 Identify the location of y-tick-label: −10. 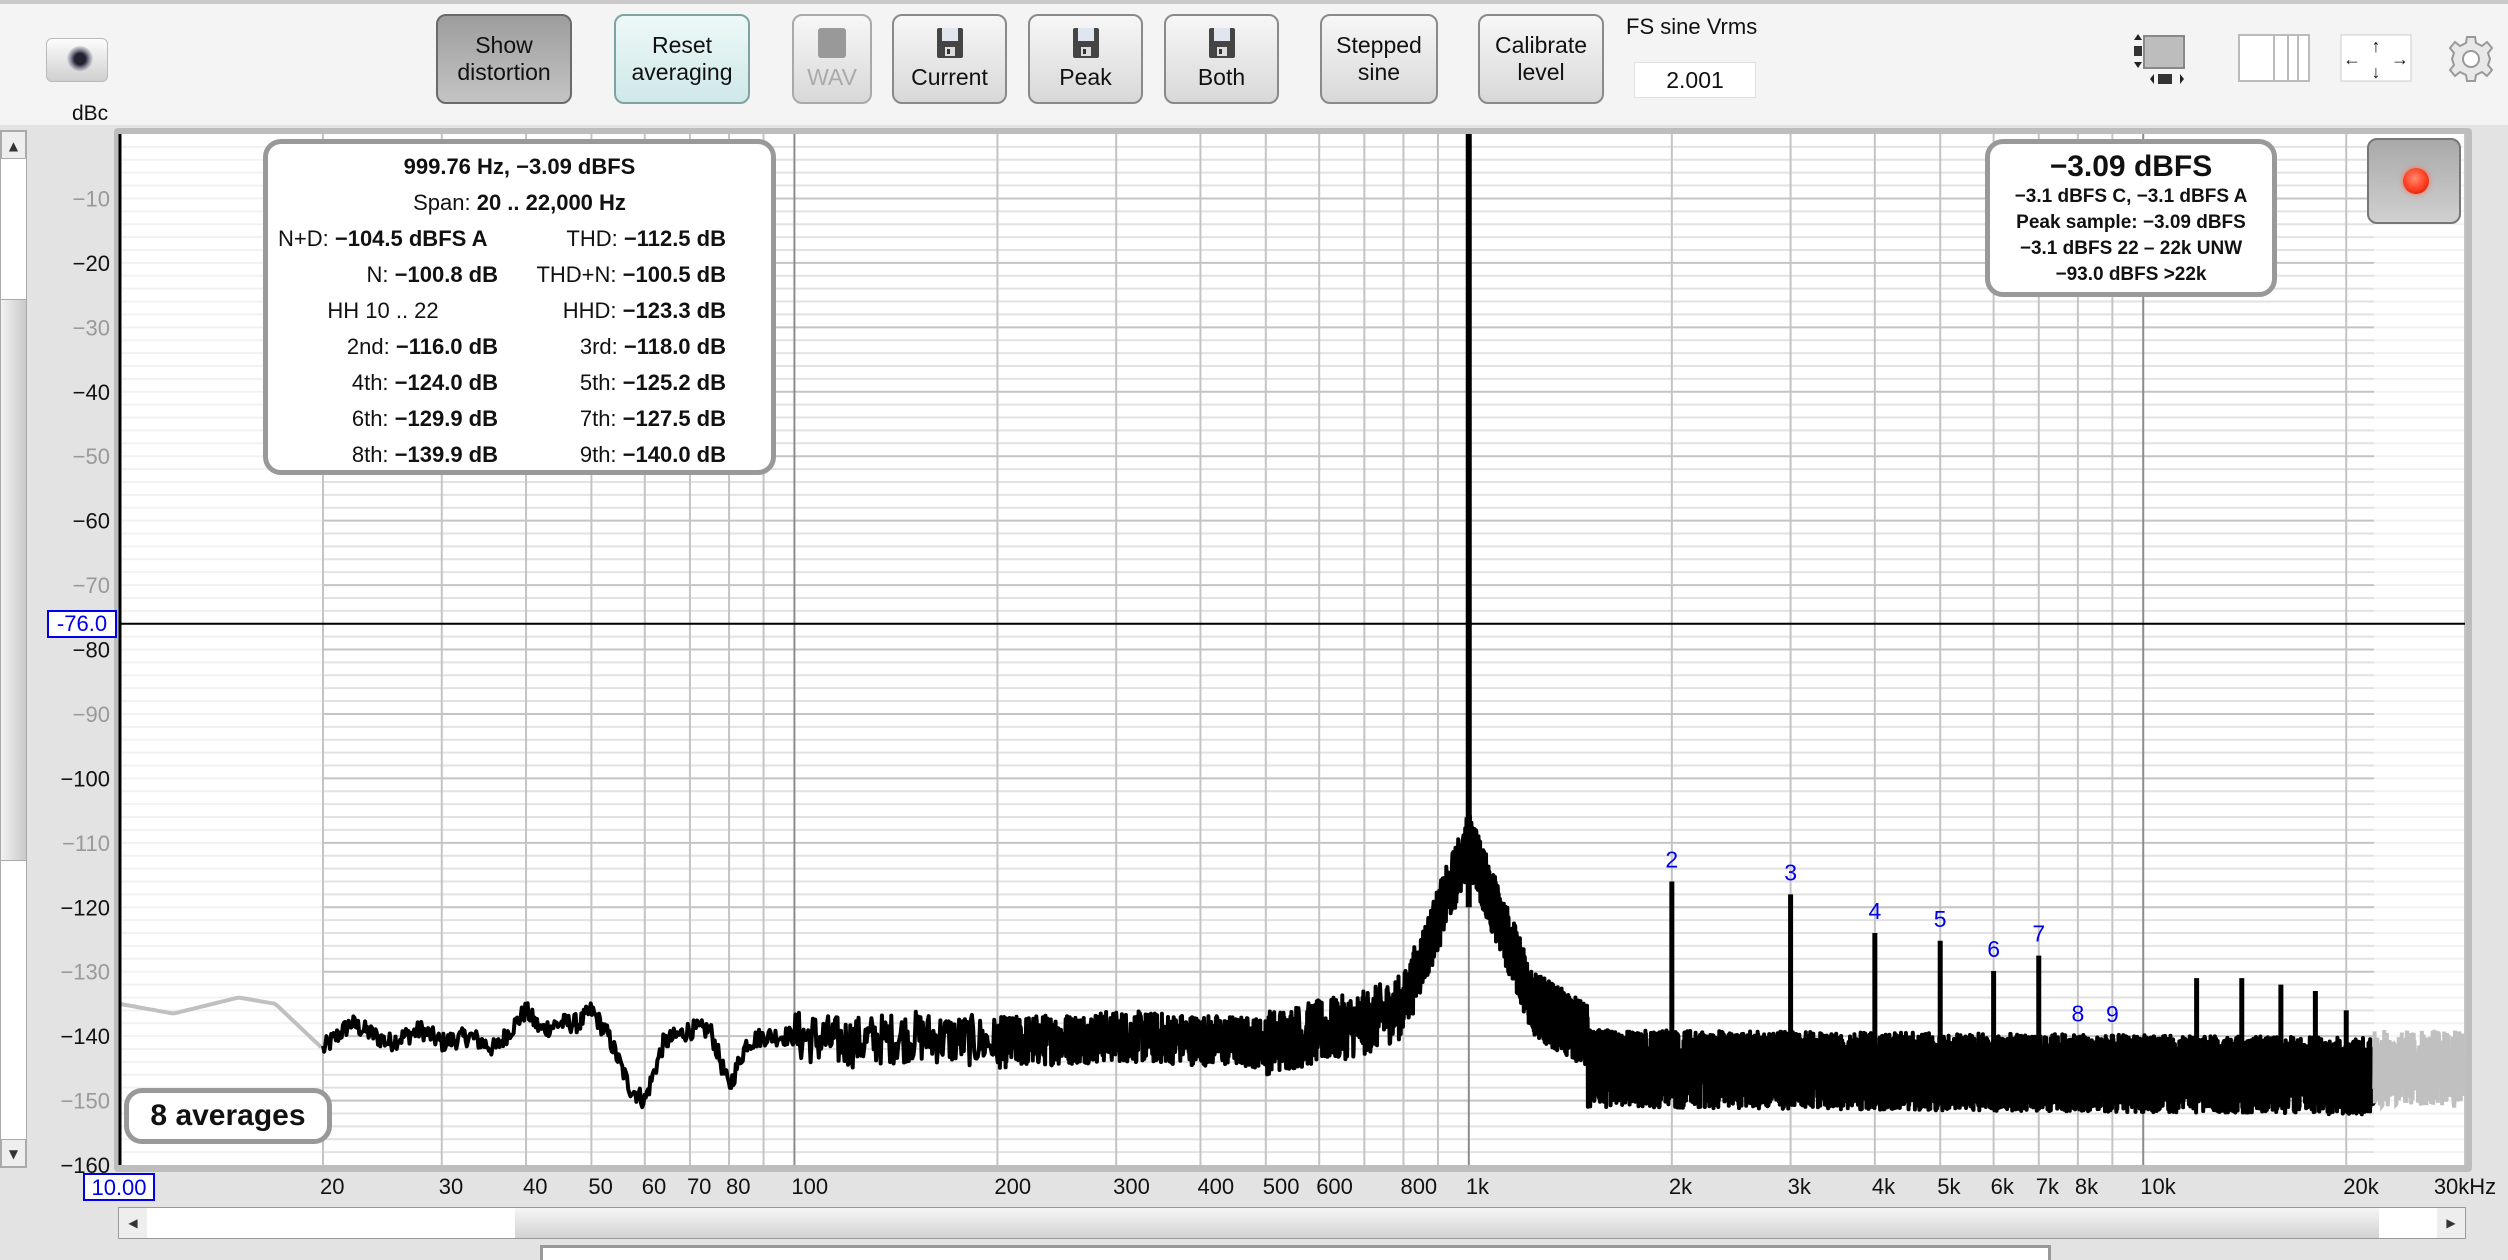
(91, 198).